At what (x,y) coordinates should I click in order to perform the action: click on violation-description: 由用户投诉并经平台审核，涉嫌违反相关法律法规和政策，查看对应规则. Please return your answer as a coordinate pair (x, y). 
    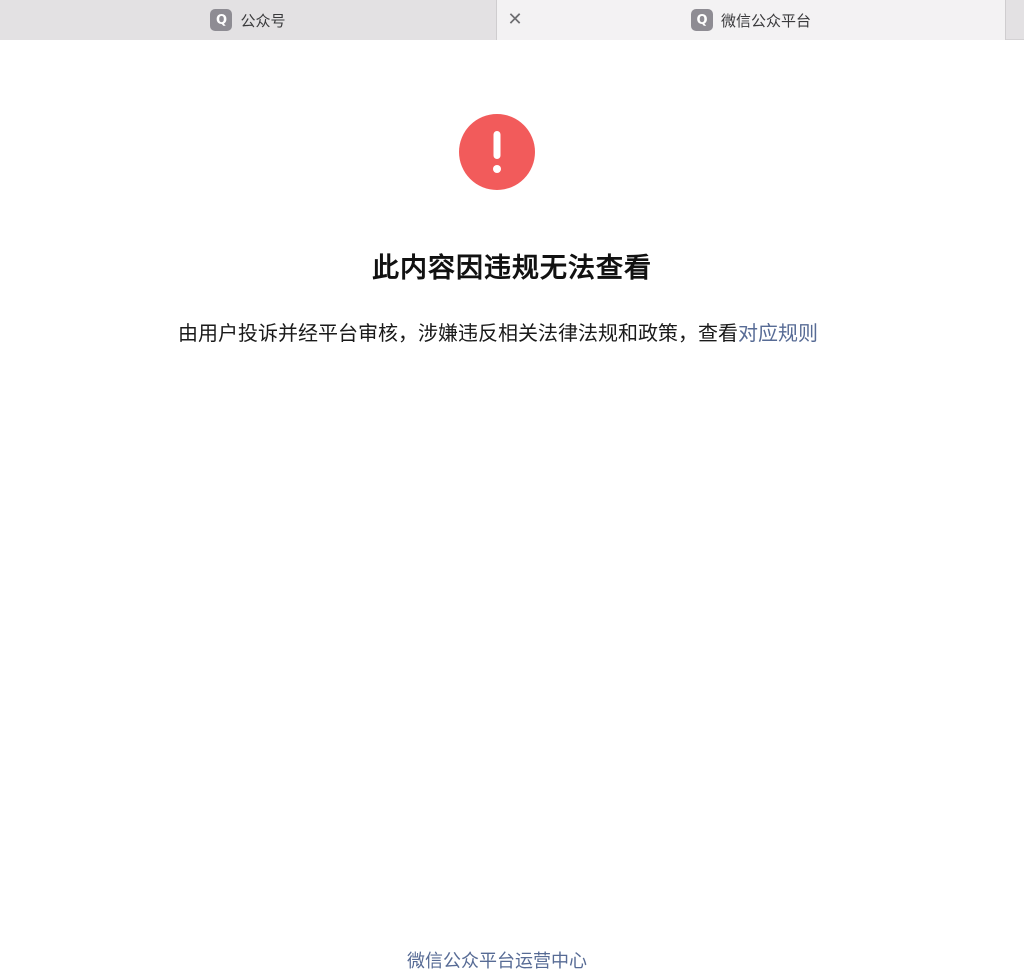
    Looking at the image, I should click on (498, 331).